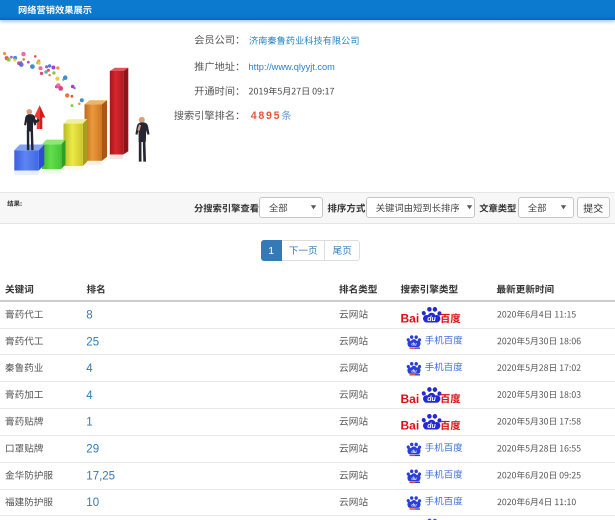 This screenshot has width=615, height=520. I want to click on svg-text: 4895, so click(266, 116).